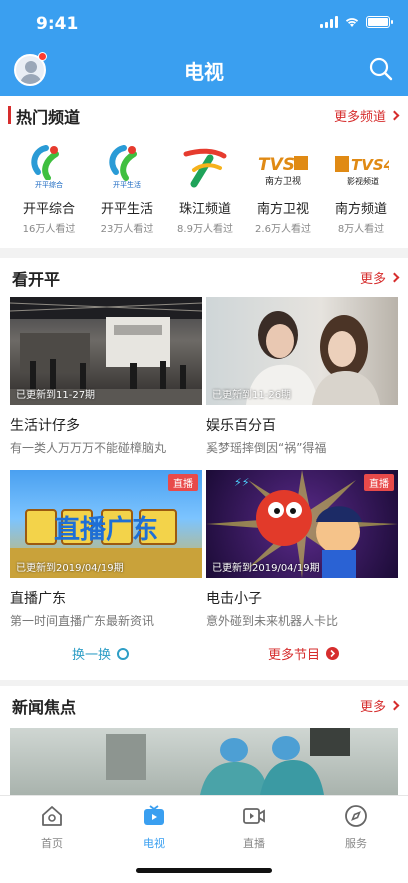 The width and height of the screenshot is (408, 883). I want to click on channel-name: 南方频道, so click(360, 209).